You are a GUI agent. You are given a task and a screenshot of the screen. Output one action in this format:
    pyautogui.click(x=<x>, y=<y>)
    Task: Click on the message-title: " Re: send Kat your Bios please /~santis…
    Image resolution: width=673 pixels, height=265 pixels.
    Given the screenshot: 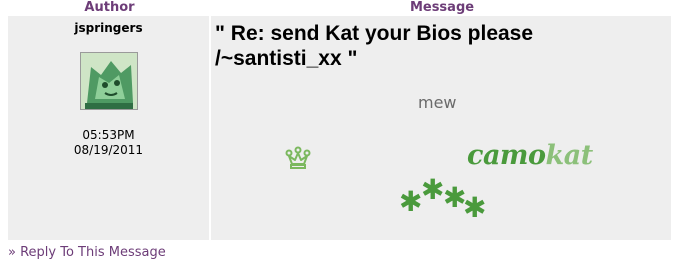 What is the action you would take?
    pyautogui.click(x=374, y=46)
    